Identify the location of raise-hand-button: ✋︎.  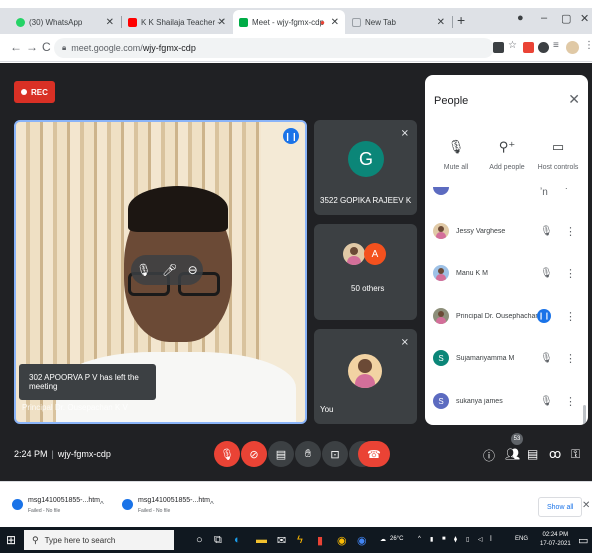
(308, 454).